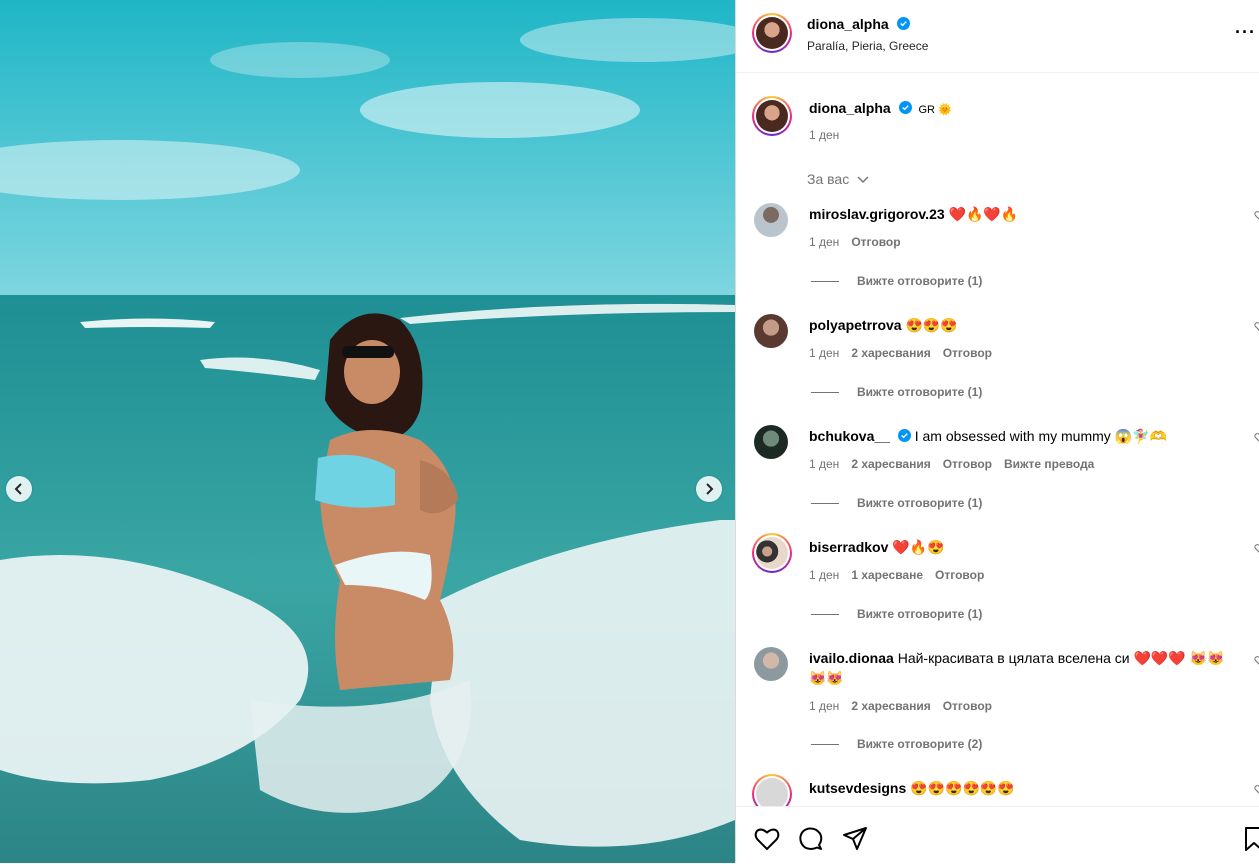 This screenshot has width=1259, height=864. What do you see at coordinates (857, 788) in the screenshot?
I see `commenter-username: kutsevdesigns` at bounding box center [857, 788].